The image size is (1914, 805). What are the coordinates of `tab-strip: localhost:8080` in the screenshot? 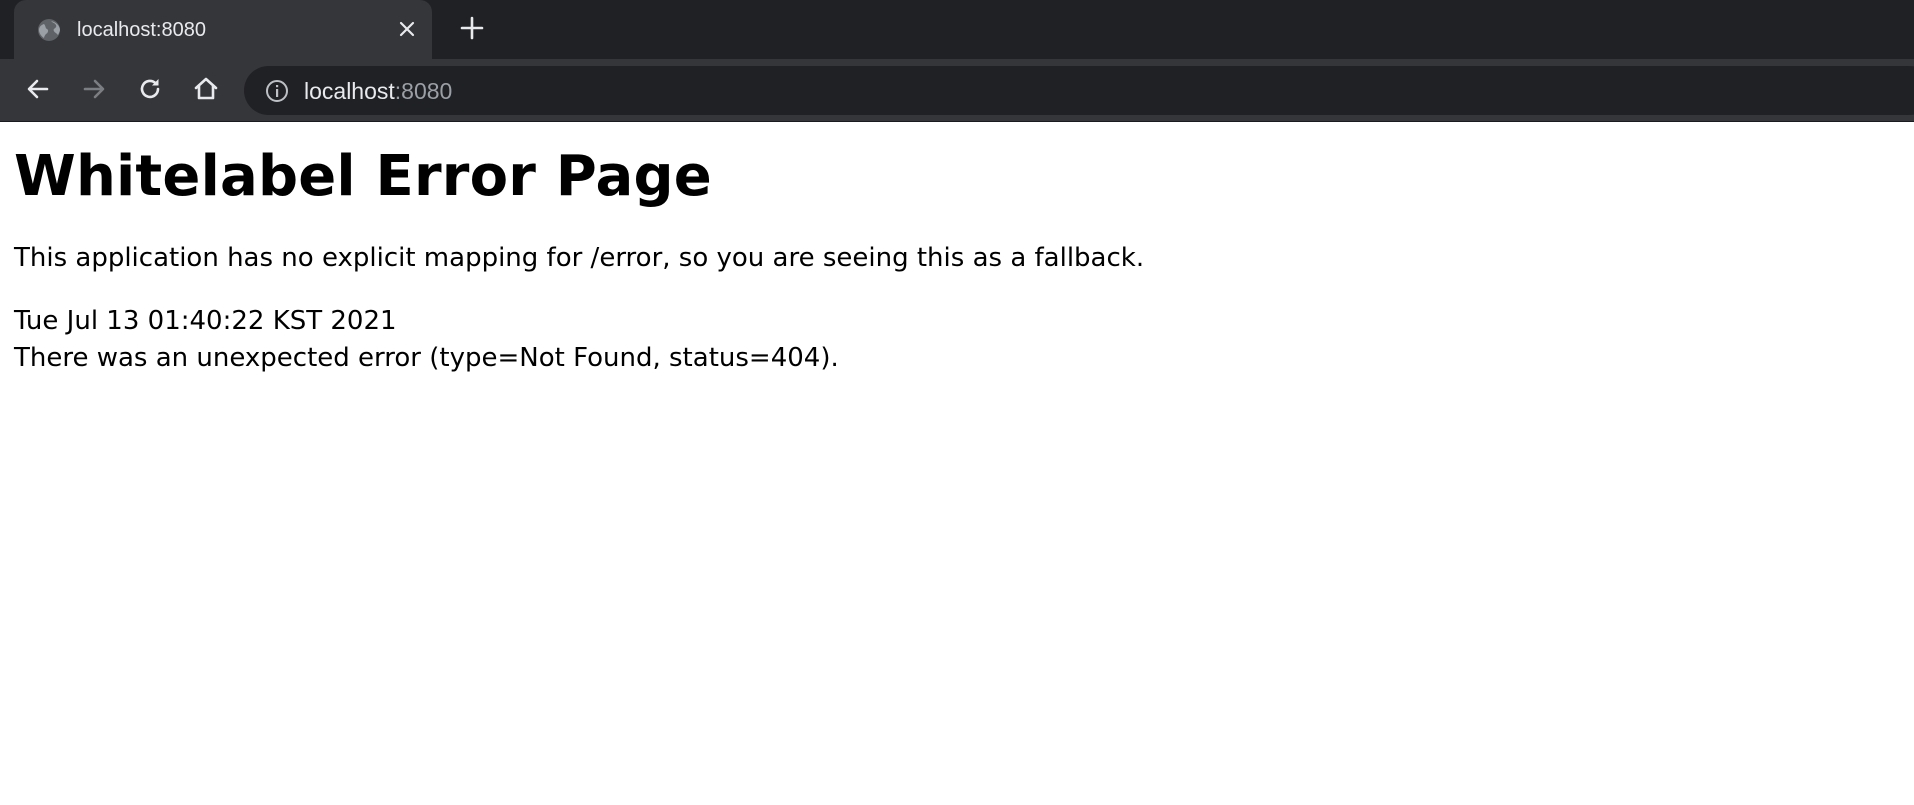 It's located at (957, 29).